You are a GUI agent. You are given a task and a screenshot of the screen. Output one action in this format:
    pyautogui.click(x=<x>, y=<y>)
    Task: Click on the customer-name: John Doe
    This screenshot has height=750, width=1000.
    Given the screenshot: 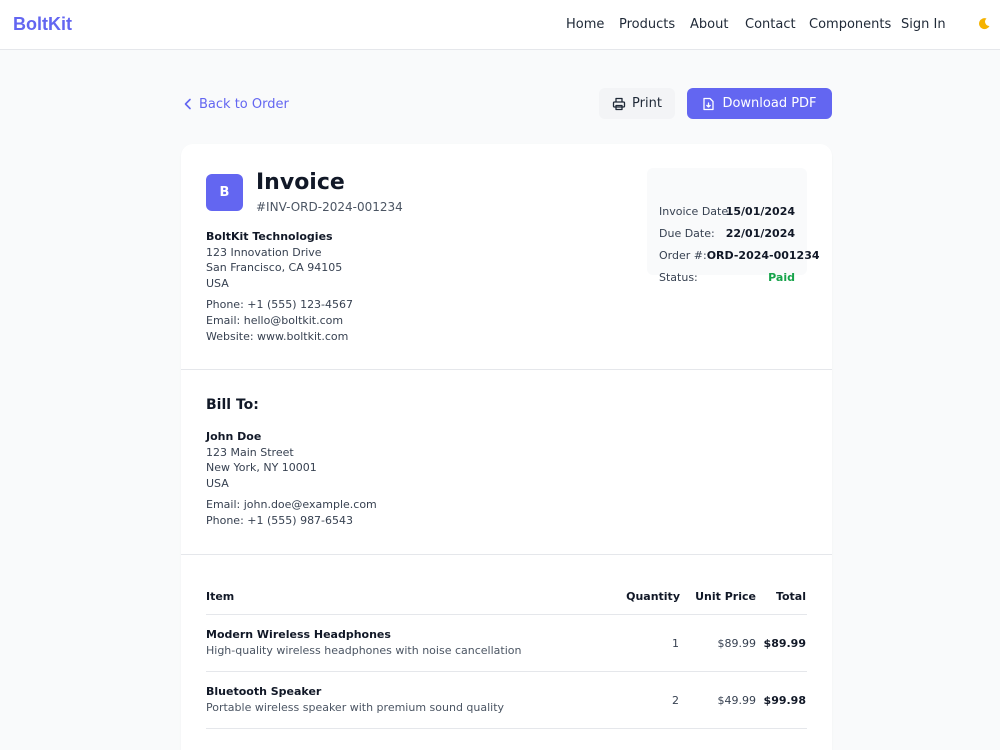 What is the action you would take?
    pyautogui.click(x=234, y=436)
    